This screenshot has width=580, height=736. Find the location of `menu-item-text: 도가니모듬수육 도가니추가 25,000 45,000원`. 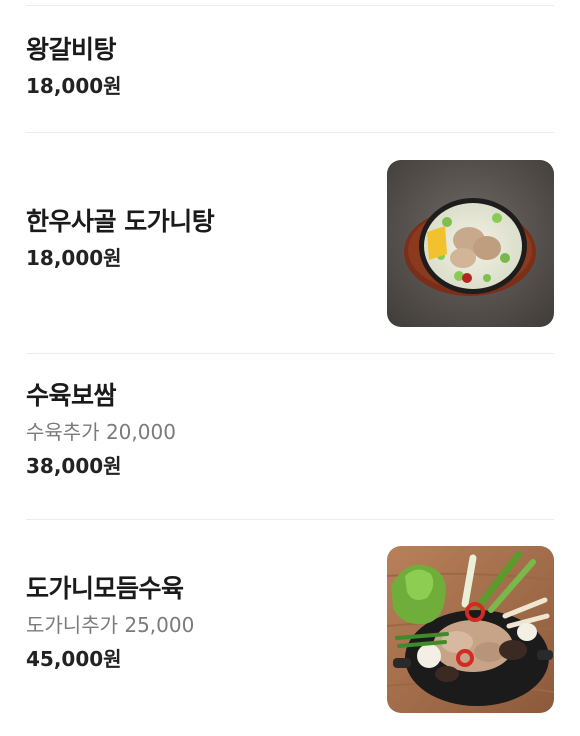

menu-item-text: 도가니모듬수육 도가니추가 25,000 45,000원 is located at coordinates (110, 623).